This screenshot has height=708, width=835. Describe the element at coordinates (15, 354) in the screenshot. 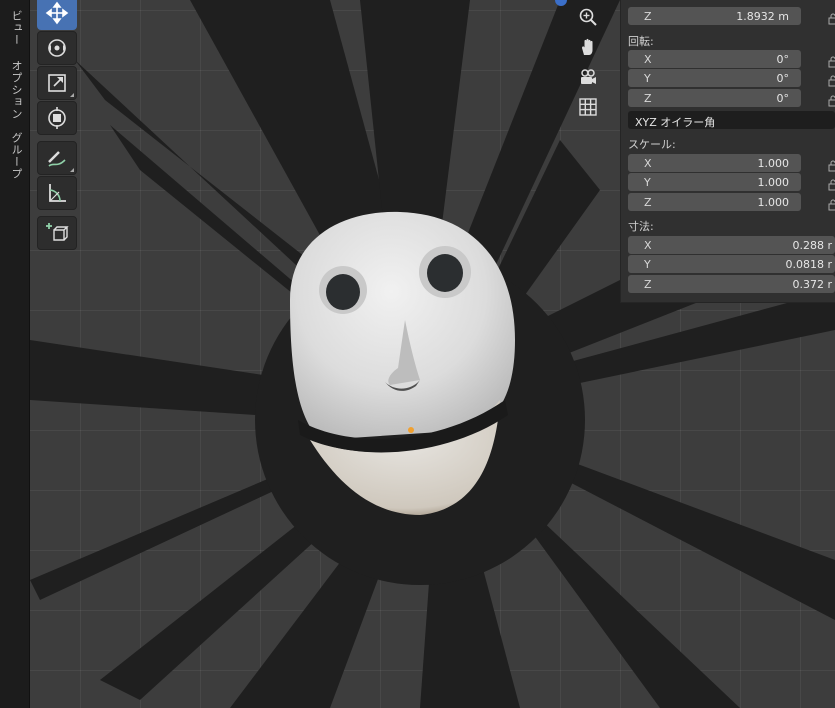

I see `sidebar-tab-strip: ビュー オプション グループ` at that location.